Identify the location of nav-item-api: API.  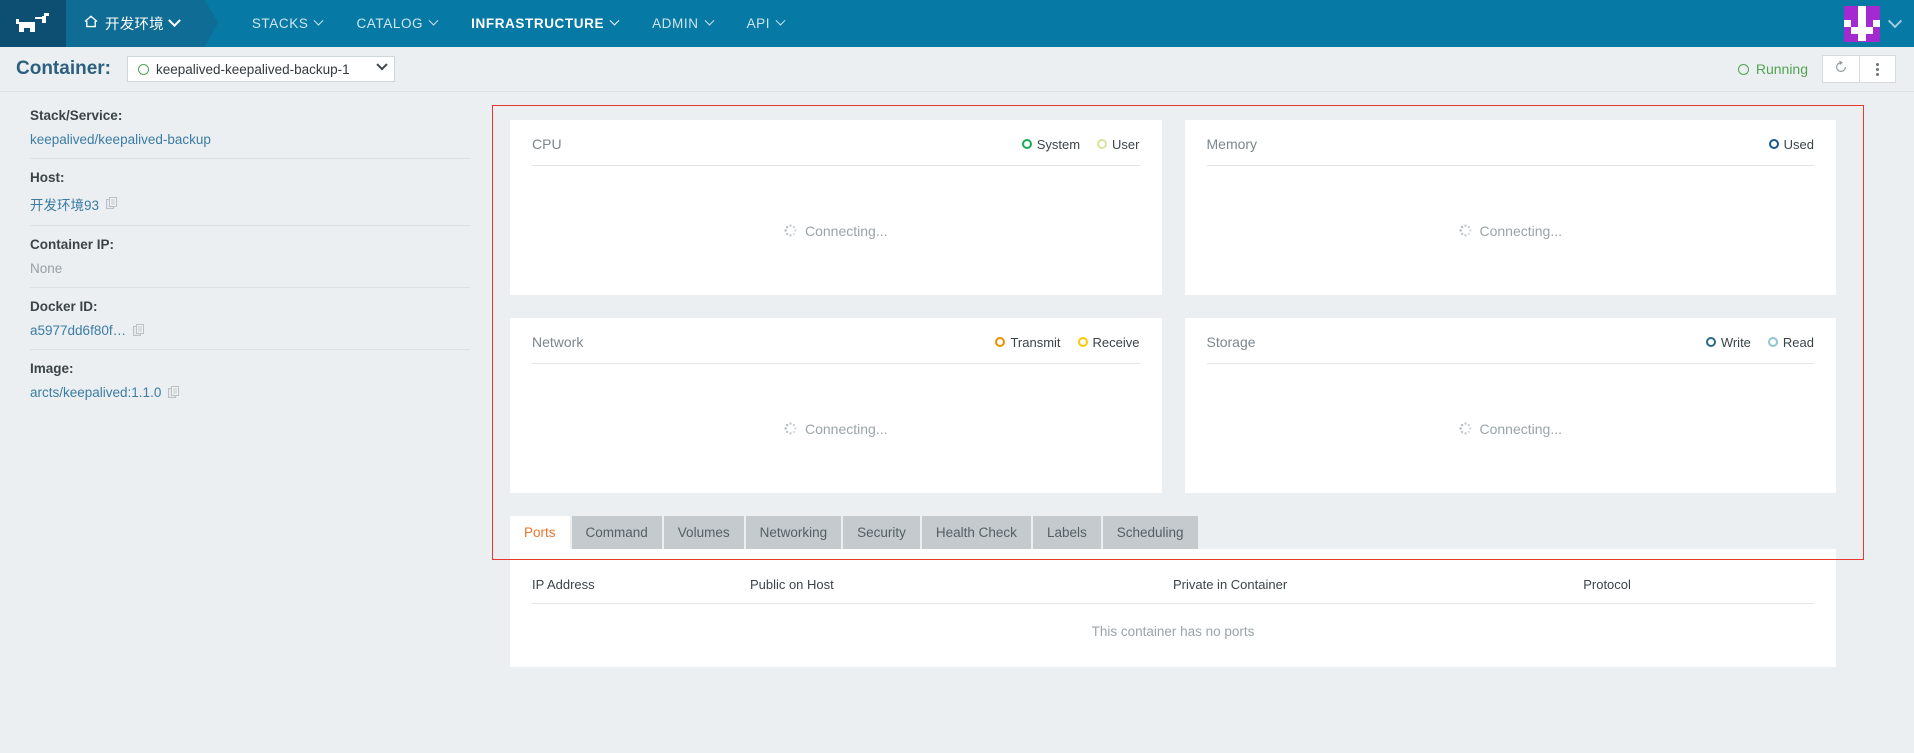
(766, 23).